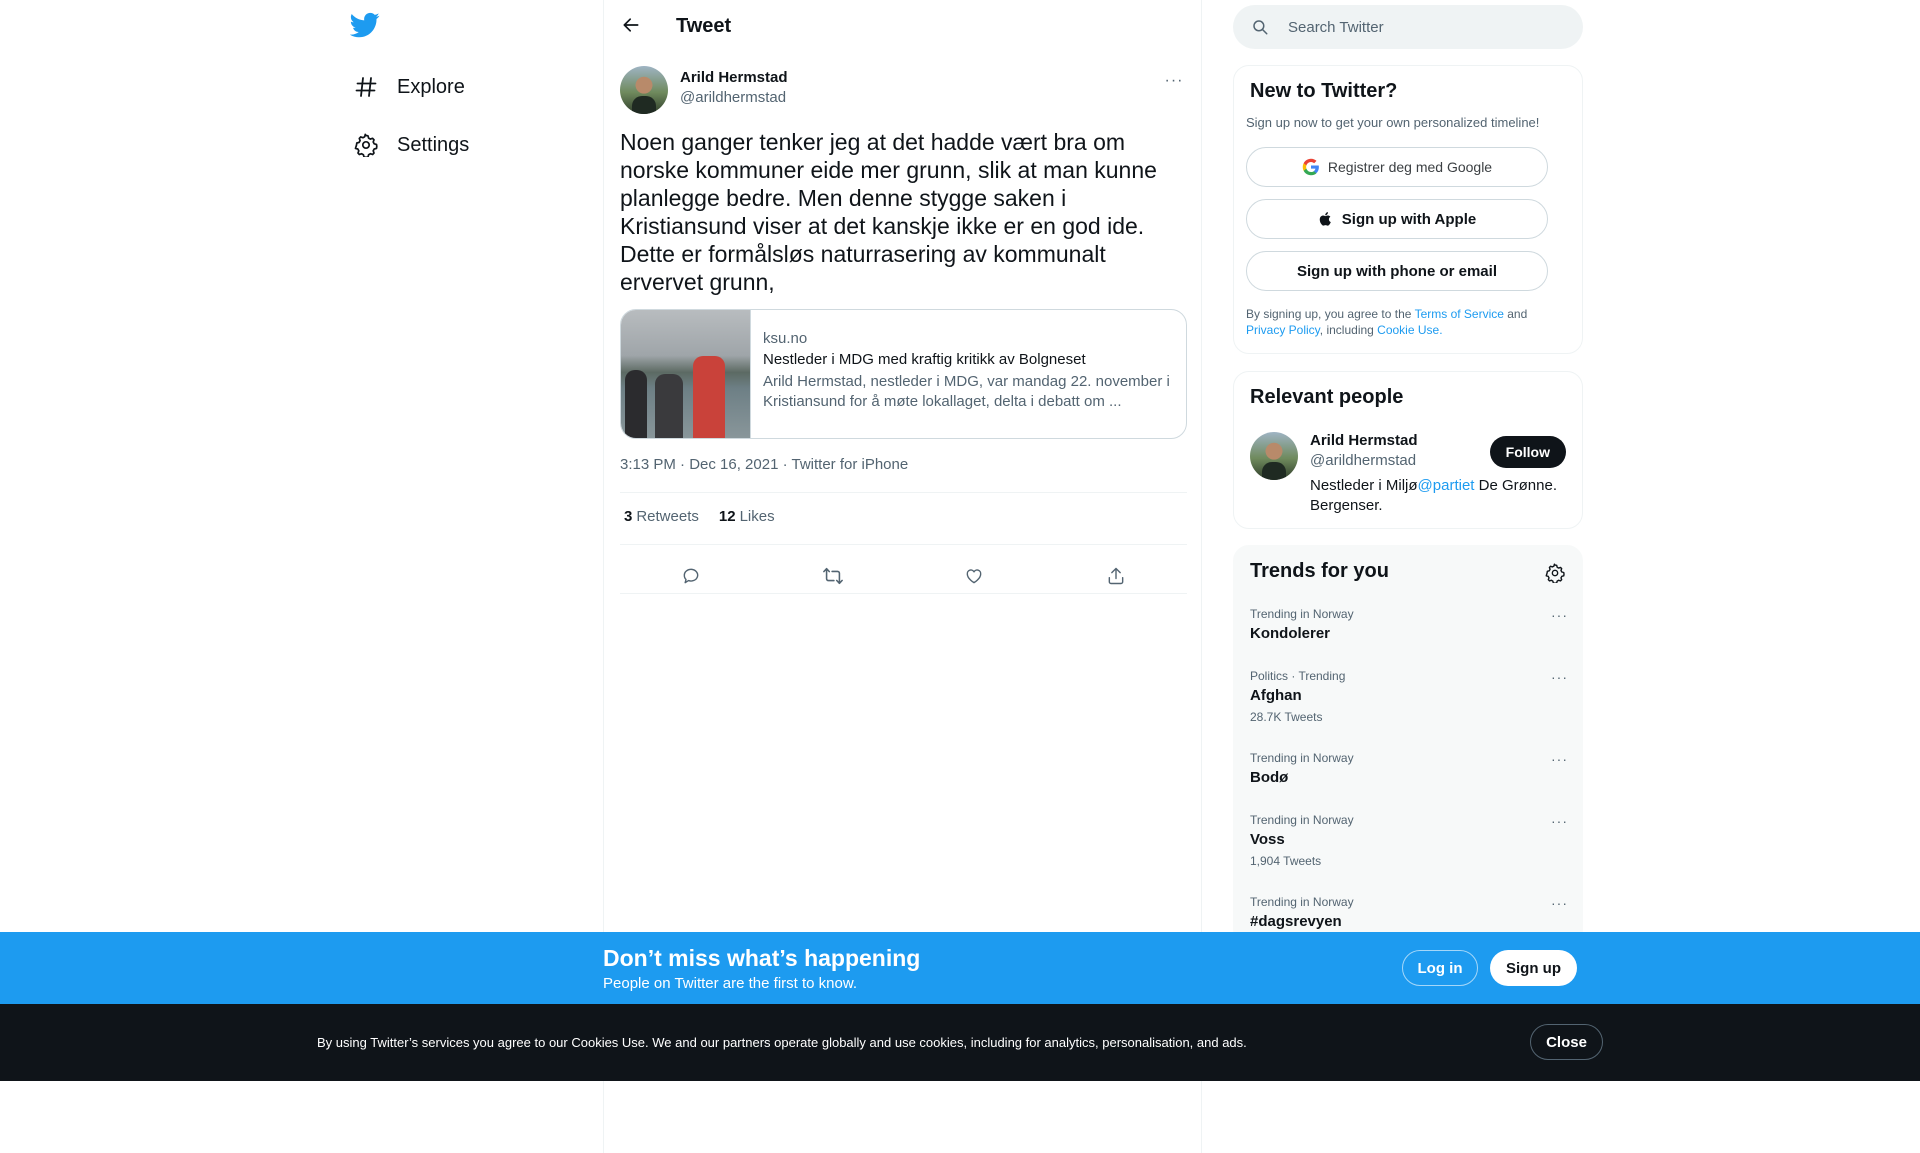 The height and width of the screenshot is (1153, 1920). Describe the element at coordinates (1527, 452) in the screenshot. I see `follow-button: Follow` at that location.